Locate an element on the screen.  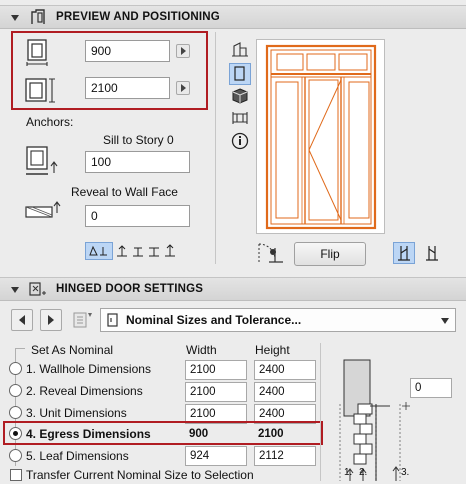
next-page-button is located at coordinates (51, 320).